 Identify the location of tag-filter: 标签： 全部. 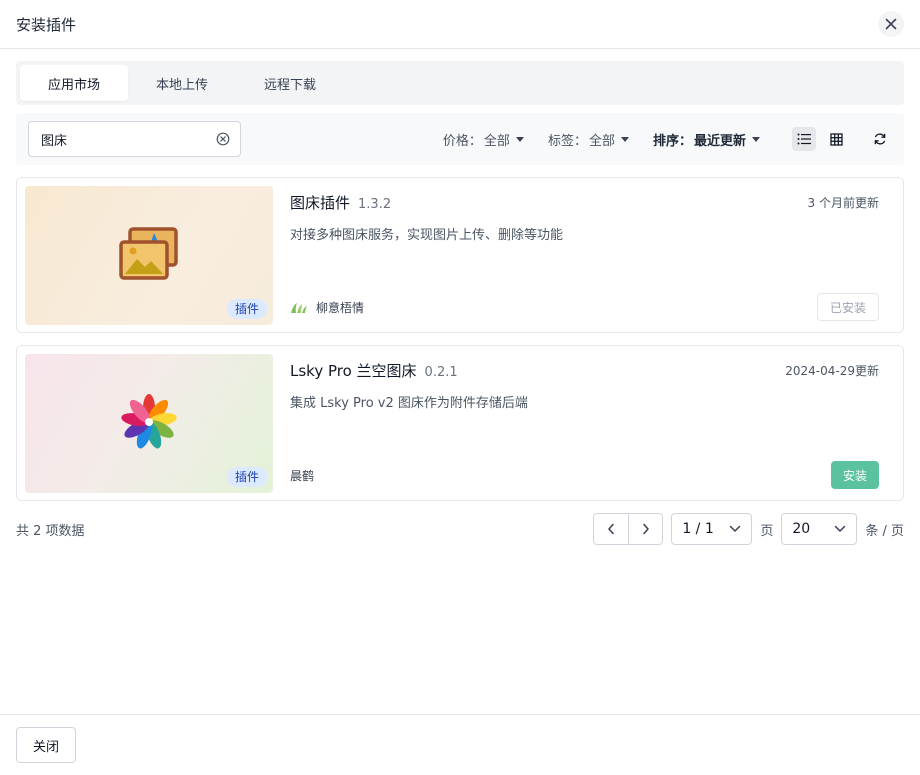
(588, 139).